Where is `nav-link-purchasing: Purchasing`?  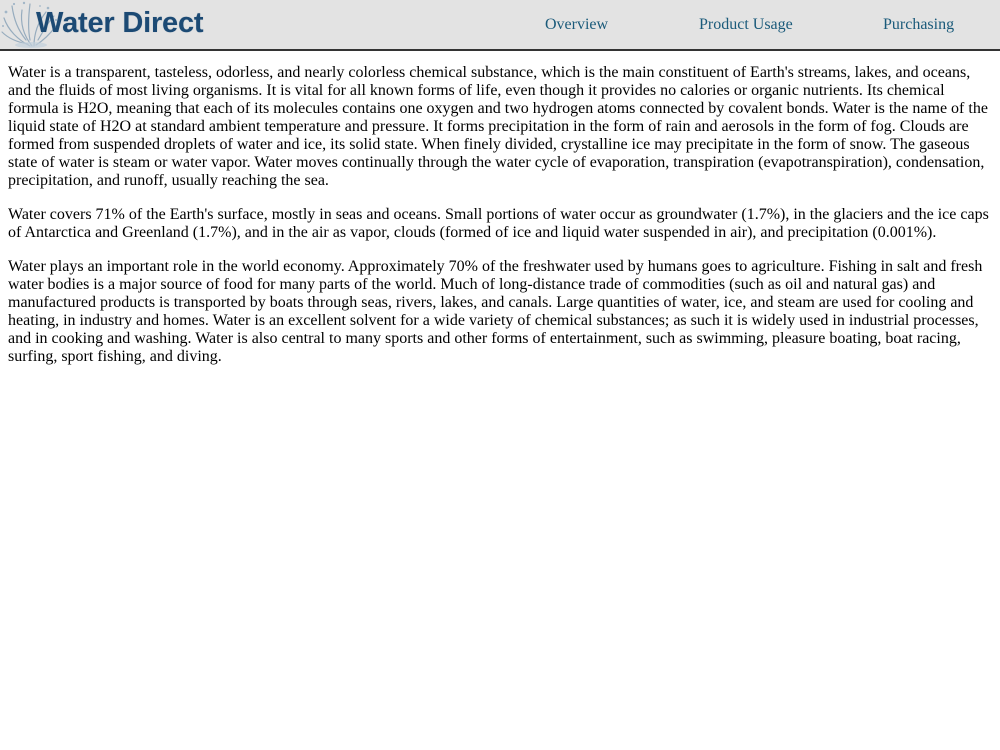 nav-link-purchasing: Purchasing is located at coordinates (918, 25).